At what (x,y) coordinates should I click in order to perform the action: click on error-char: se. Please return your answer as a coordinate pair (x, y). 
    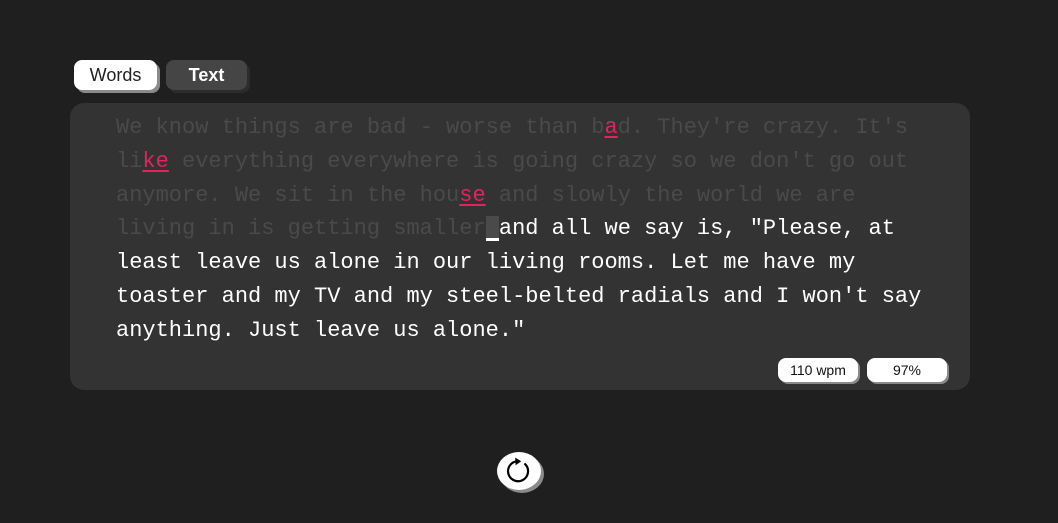
    Looking at the image, I should click on (472, 195).